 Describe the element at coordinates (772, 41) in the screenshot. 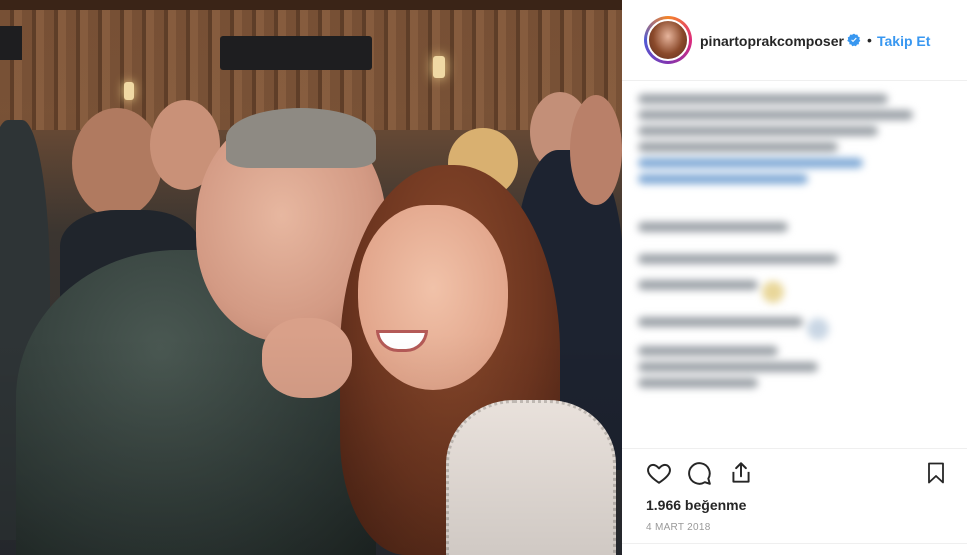

I see `username-link: pinartoprakcomposer` at that location.